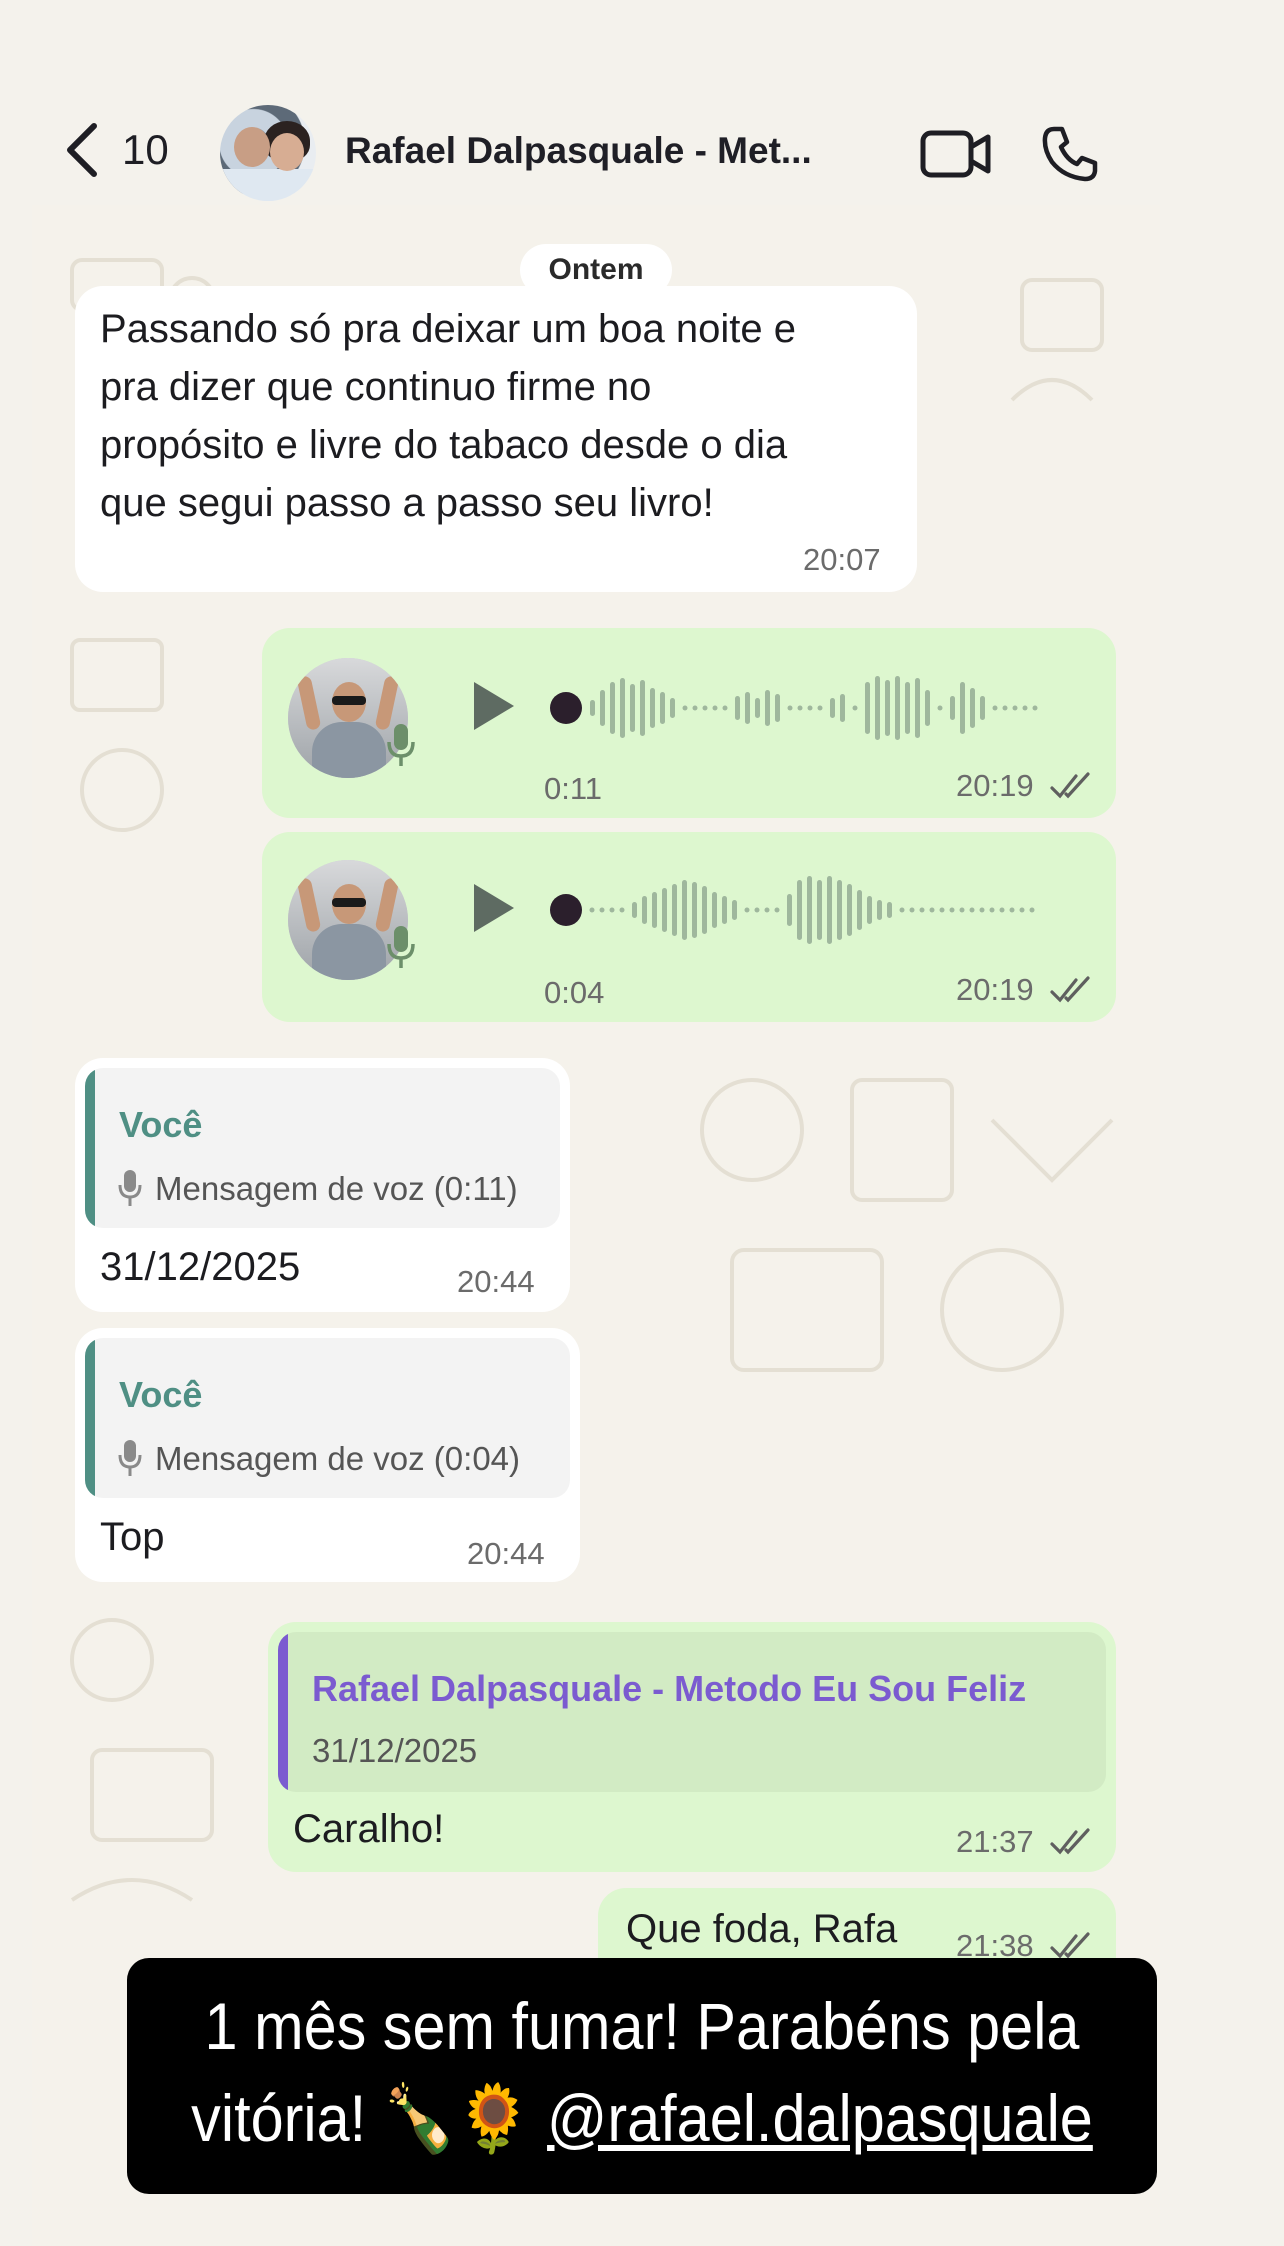 Image resolution: width=1284 pixels, height=2246 pixels. I want to click on message-text: Top, so click(132, 1537).